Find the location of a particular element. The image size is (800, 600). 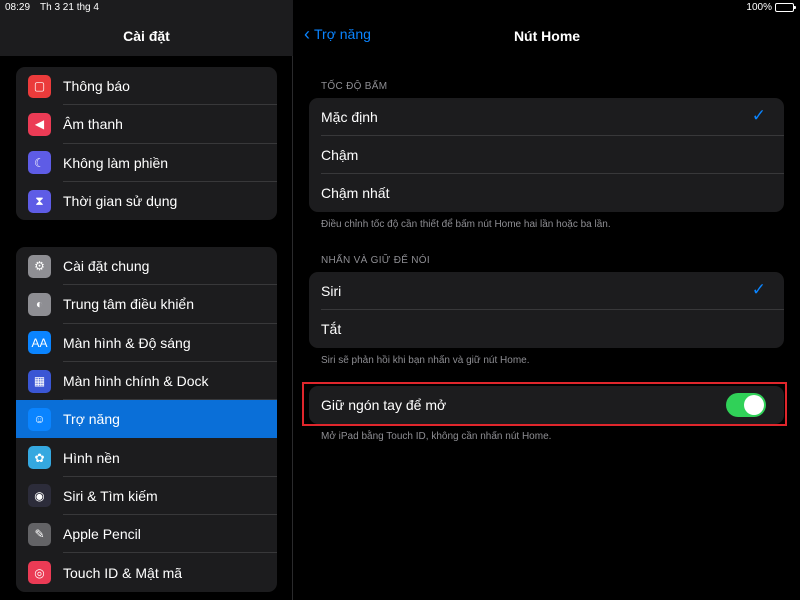

sidebar-item-label: Hình nền is located at coordinates (91, 457).